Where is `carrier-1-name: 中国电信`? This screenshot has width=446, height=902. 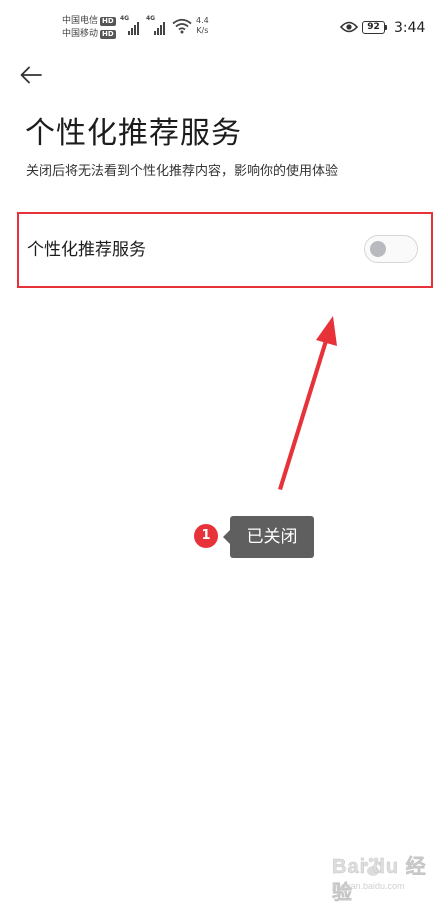 carrier-1-name: 中国电信 is located at coordinates (80, 21).